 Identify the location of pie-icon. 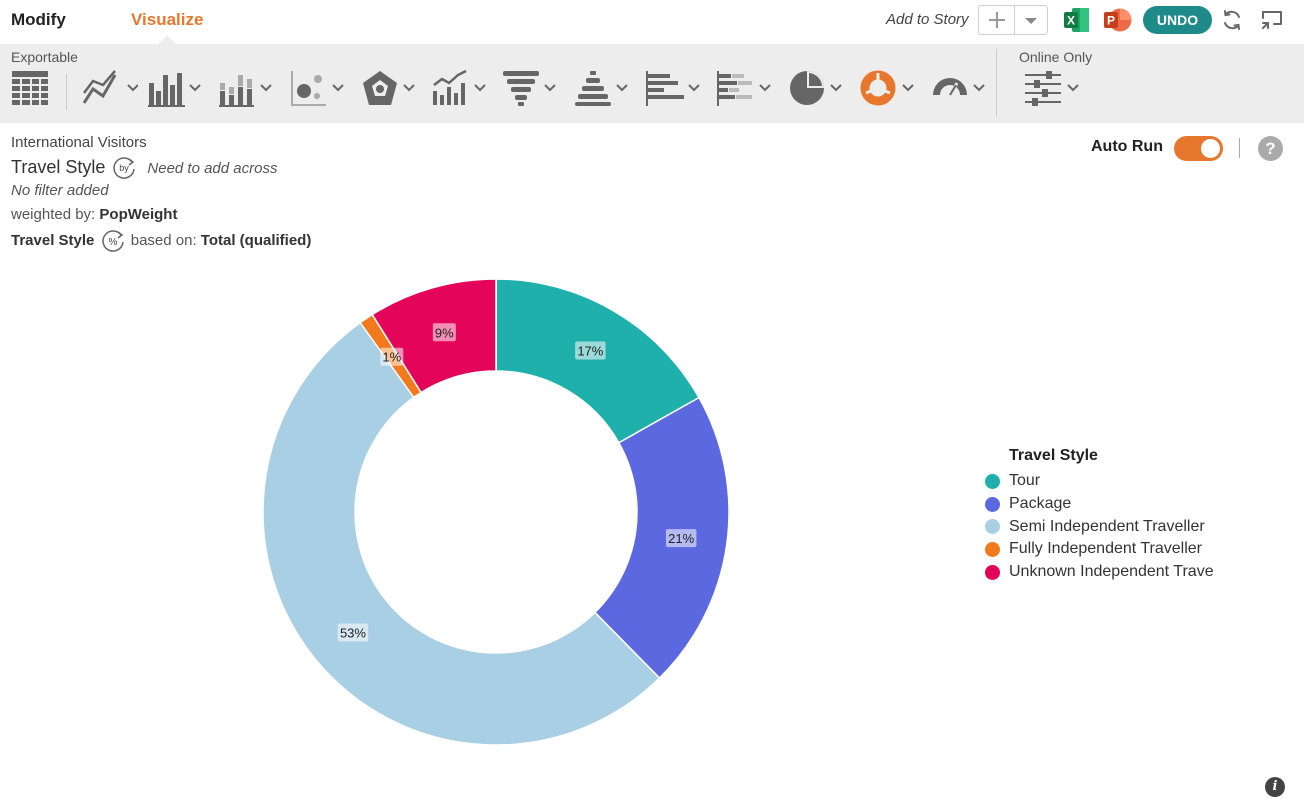
(816, 88).